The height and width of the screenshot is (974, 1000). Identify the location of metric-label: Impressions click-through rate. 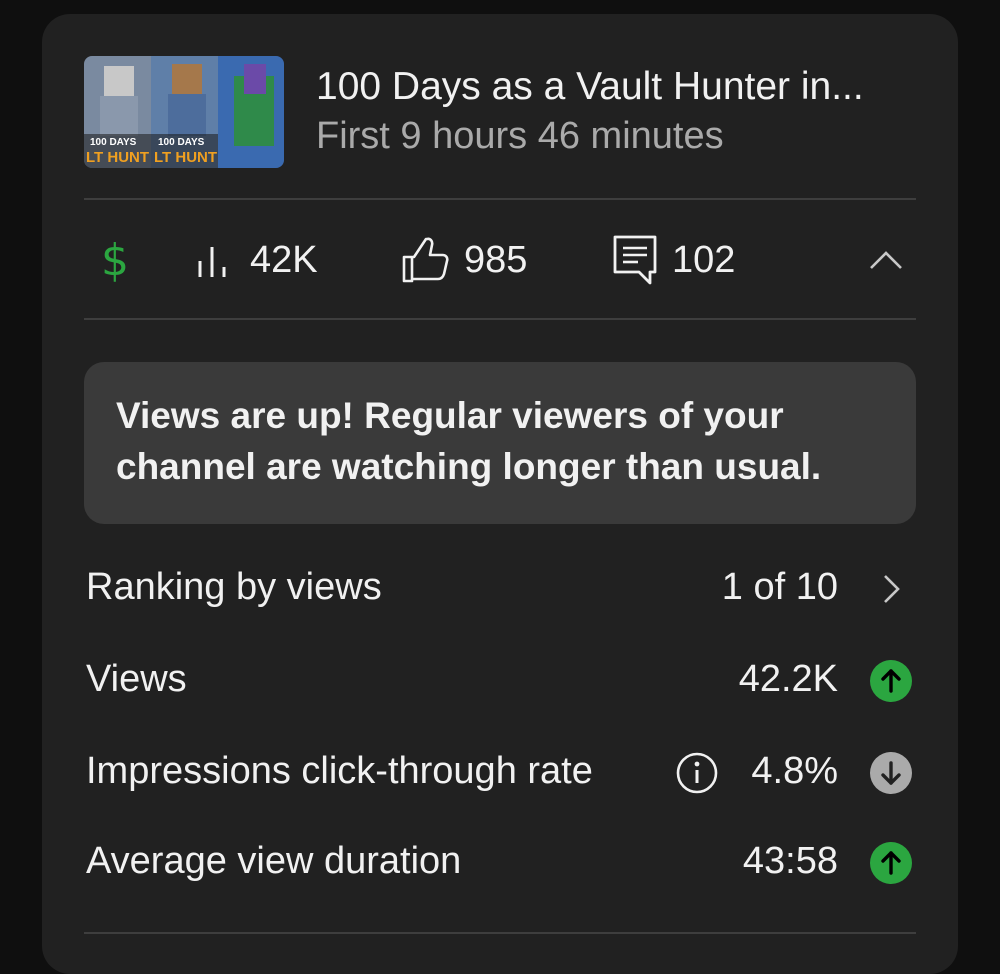
(339, 771).